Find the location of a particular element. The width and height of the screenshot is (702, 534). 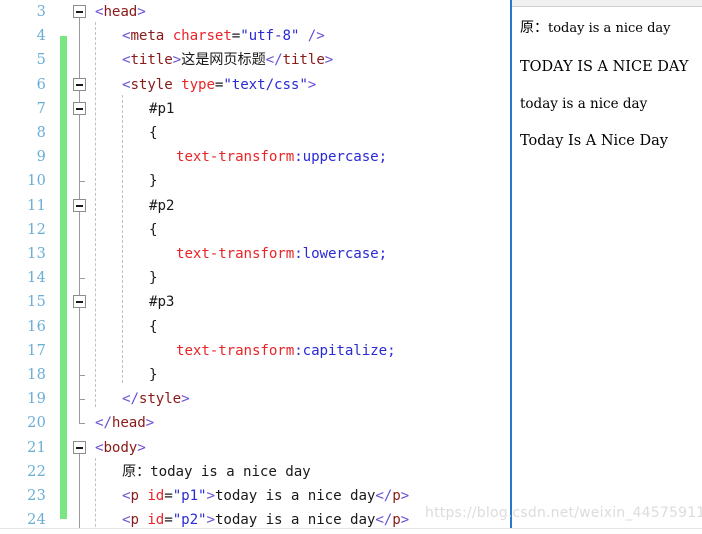

code-line: 14} is located at coordinates (255, 278).